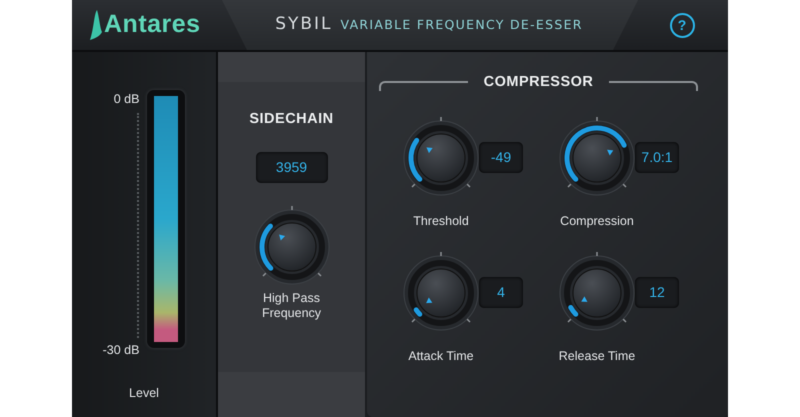 The image size is (800, 417). What do you see at coordinates (682, 25) in the screenshot?
I see `help-button: ?` at bounding box center [682, 25].